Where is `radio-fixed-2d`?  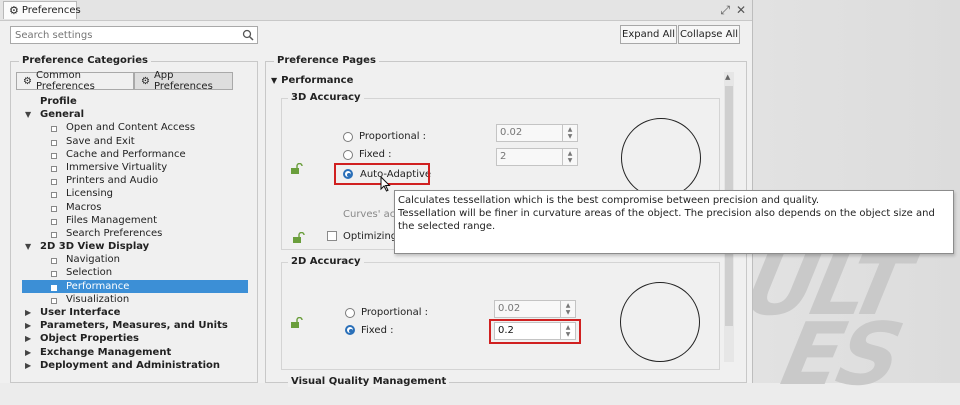
radio-fixed-2d is located at coordinates (350, 330).